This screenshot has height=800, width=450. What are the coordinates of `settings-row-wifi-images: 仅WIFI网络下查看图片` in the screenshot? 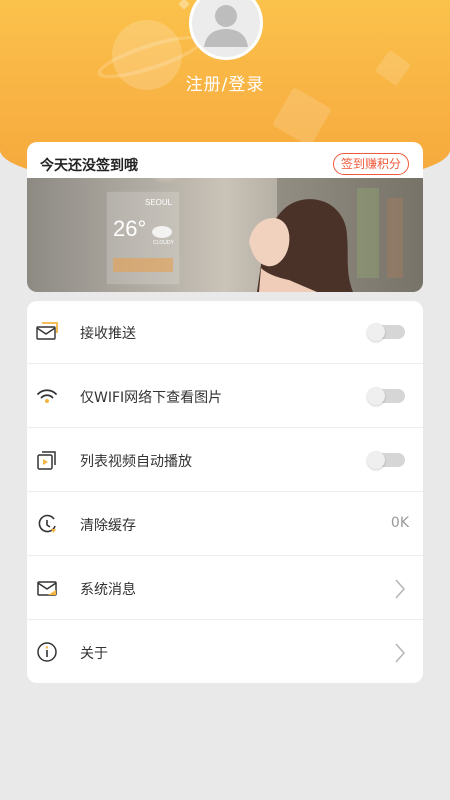 It's located at (225, 396).